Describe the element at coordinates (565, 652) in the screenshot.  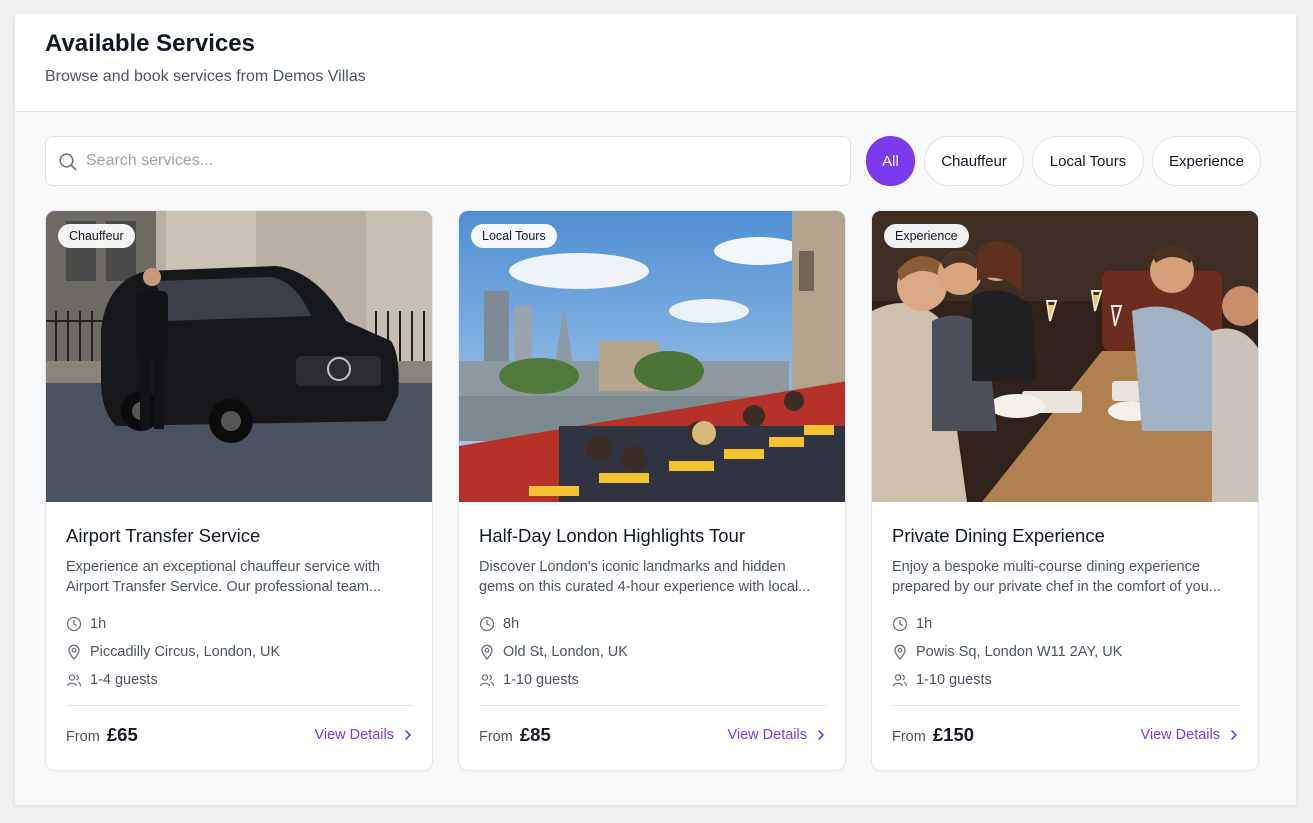
I see `location-text: Old St, London, UK` at that location.